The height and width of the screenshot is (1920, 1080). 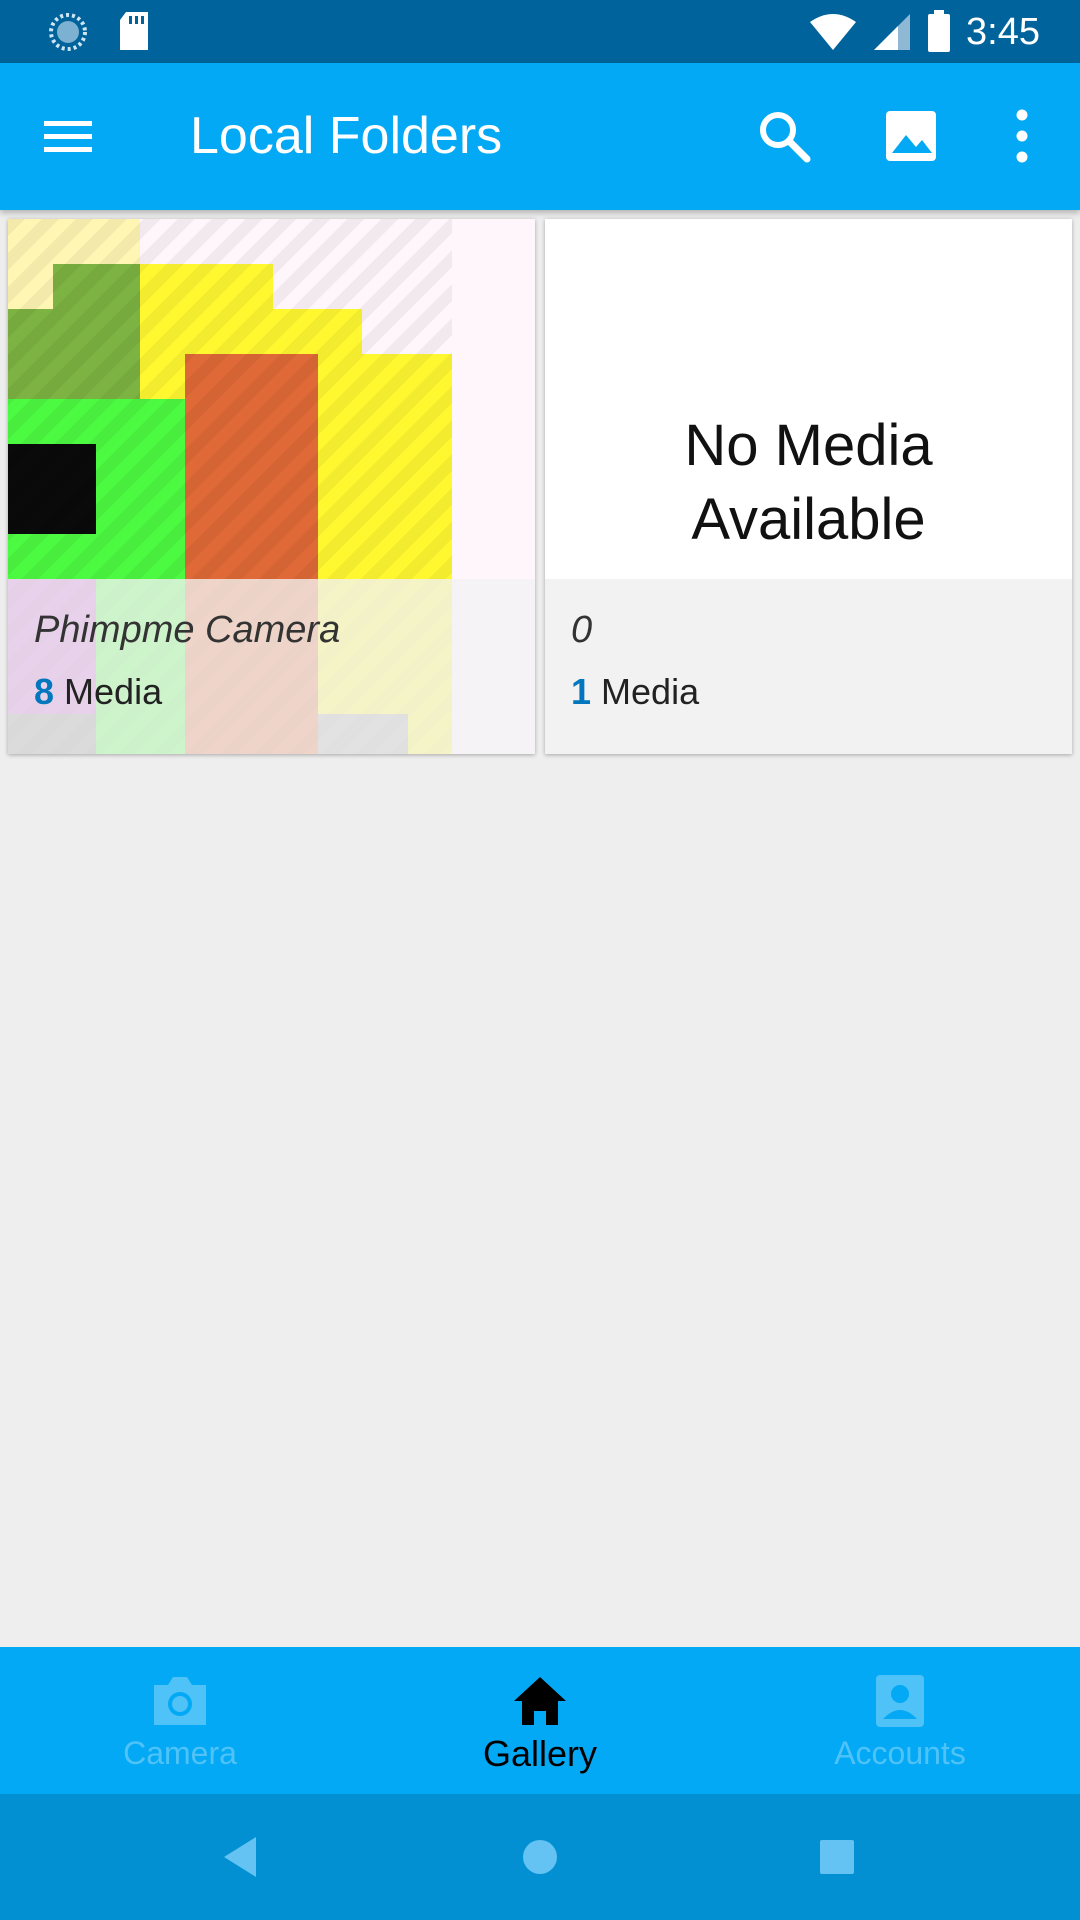 I want to click on bottom-navigation: Camera Gallery Accounts, so click(x=540, y=1720).